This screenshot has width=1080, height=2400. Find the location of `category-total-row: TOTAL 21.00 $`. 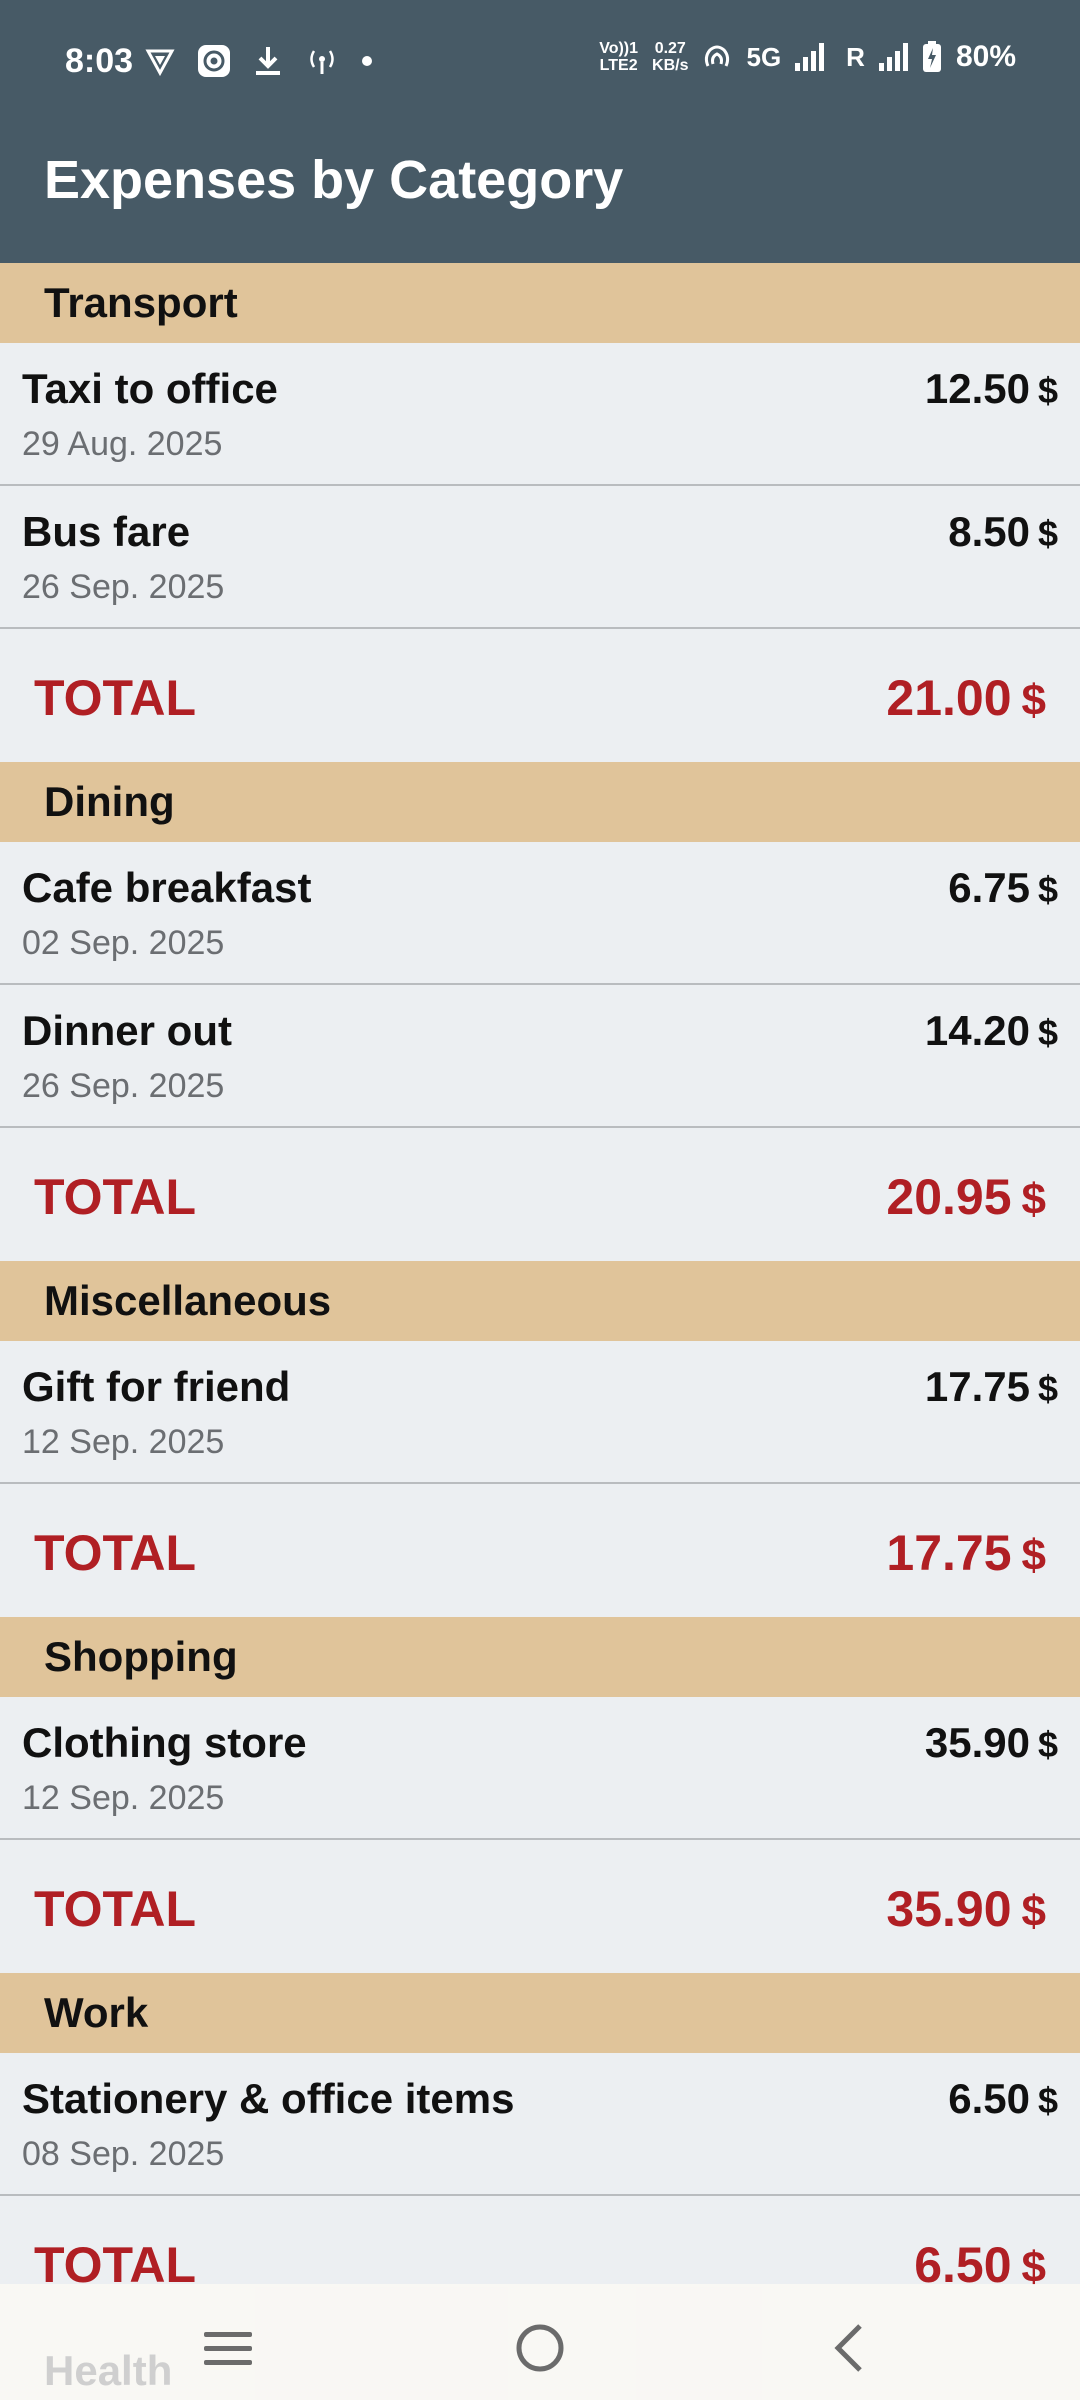

category-total-row: TOTAL 21.00 $ is located at coordinates (540, 695).